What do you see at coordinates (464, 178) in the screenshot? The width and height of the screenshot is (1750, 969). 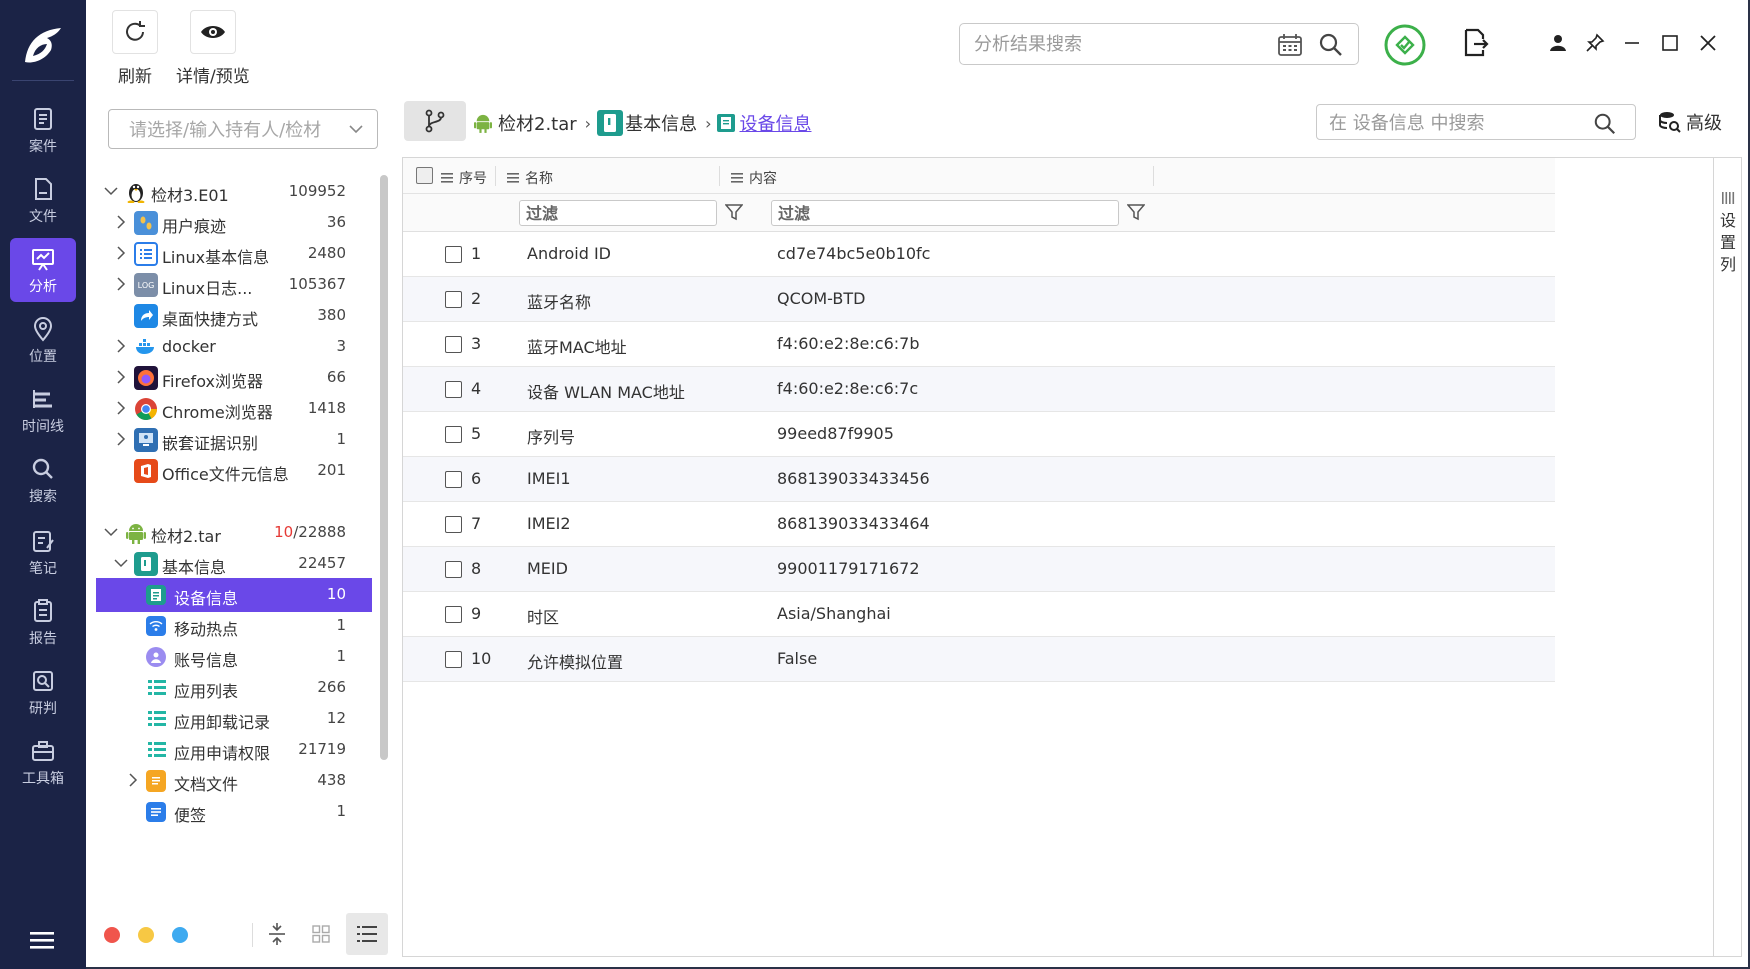 I see `header-index: 序号` at bounding box center [464, 178].